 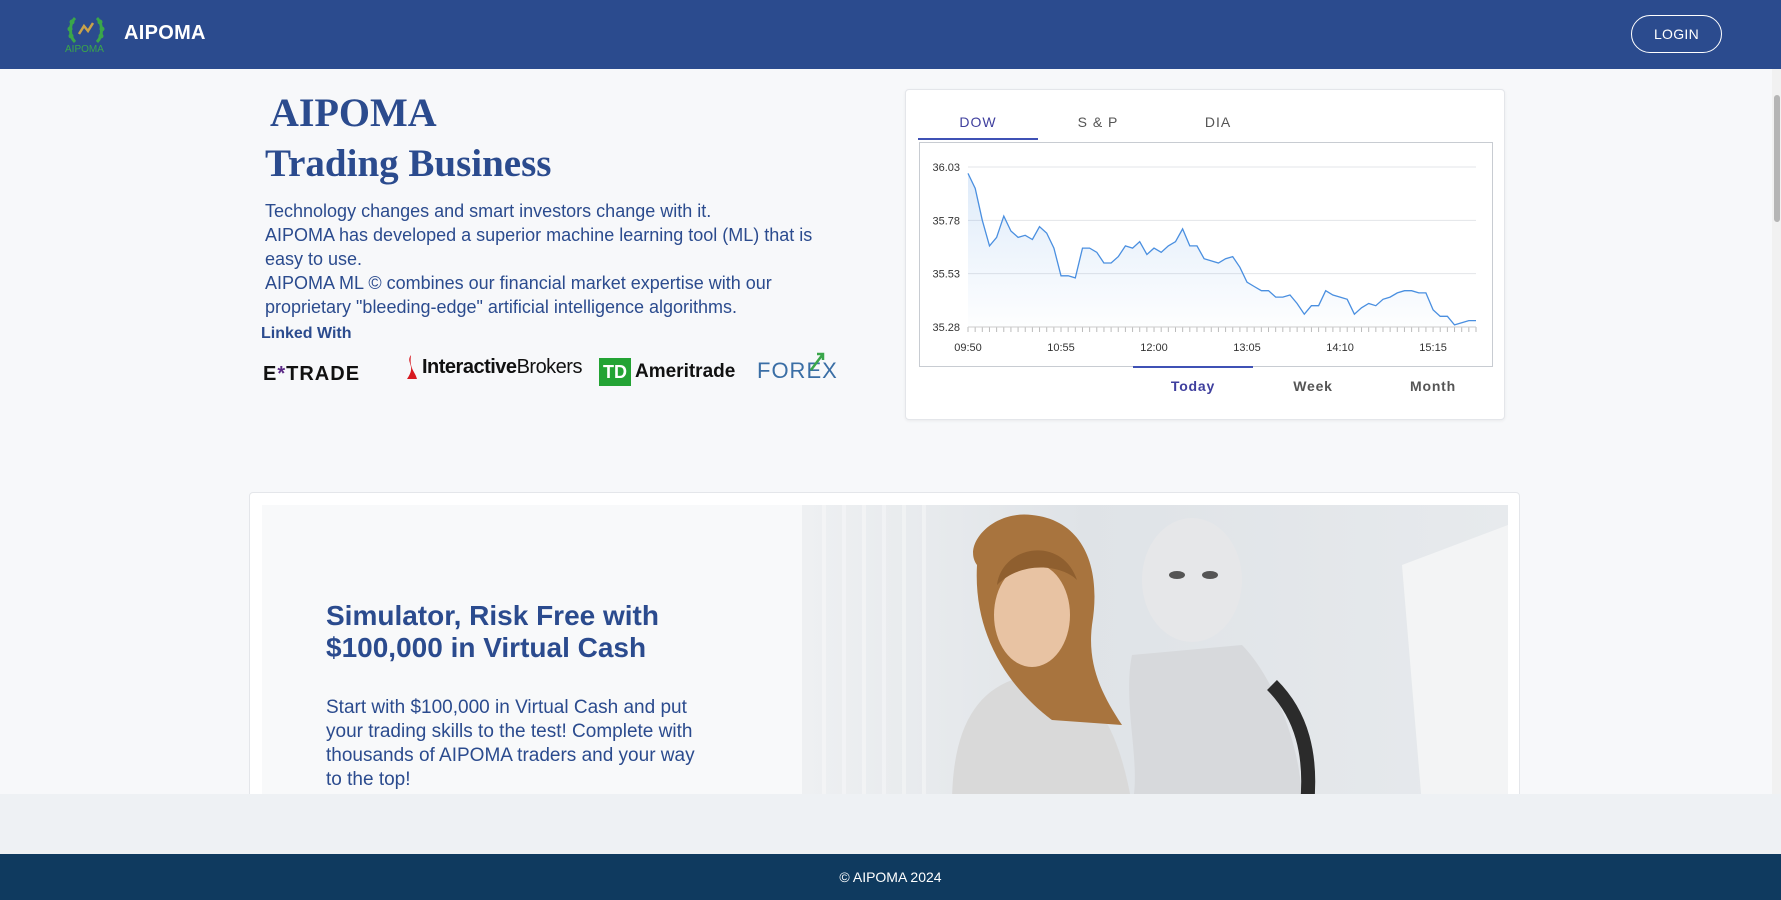 I want to click on active-period-indicator, so click(x=1193, y=367).